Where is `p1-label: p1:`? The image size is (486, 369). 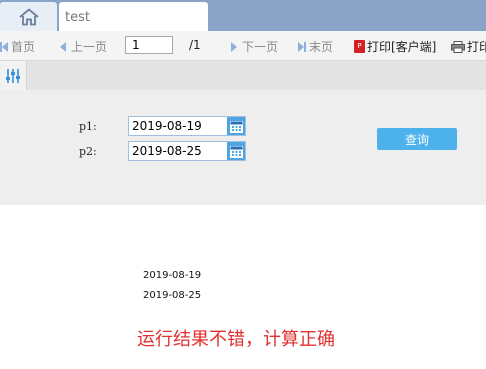 p1-label: p1: is located at coordinates (88, 126).